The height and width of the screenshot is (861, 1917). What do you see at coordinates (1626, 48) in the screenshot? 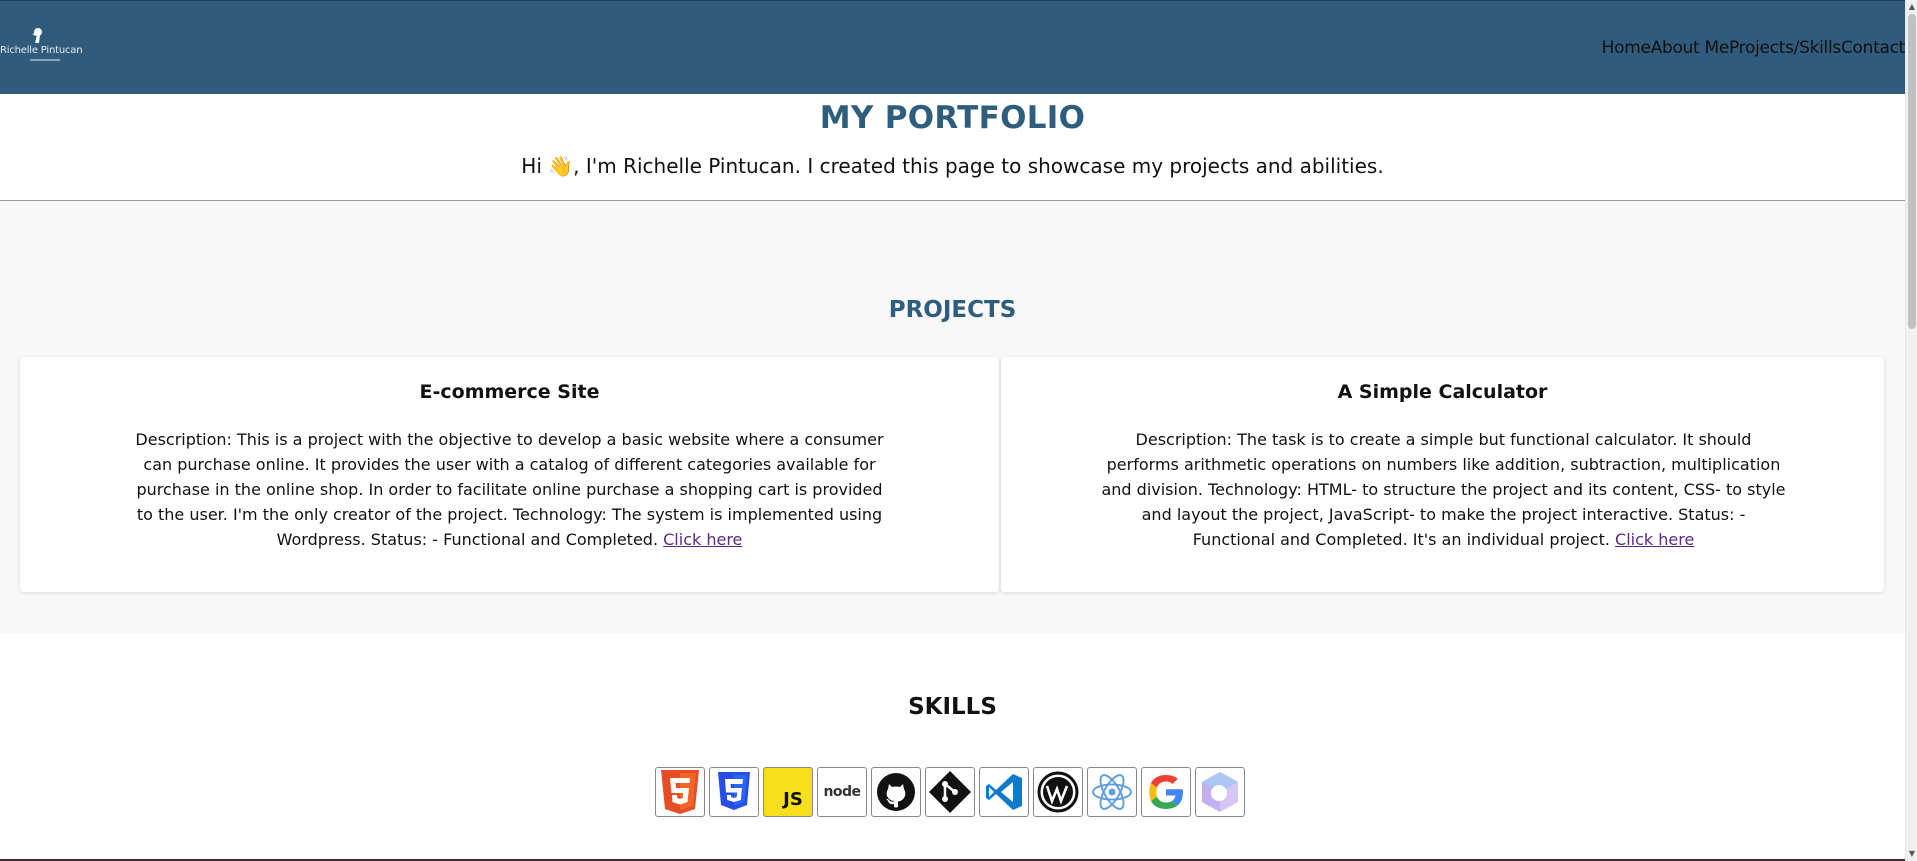
I see `nav-link-home: Home` at bounding box center [1626, 48].